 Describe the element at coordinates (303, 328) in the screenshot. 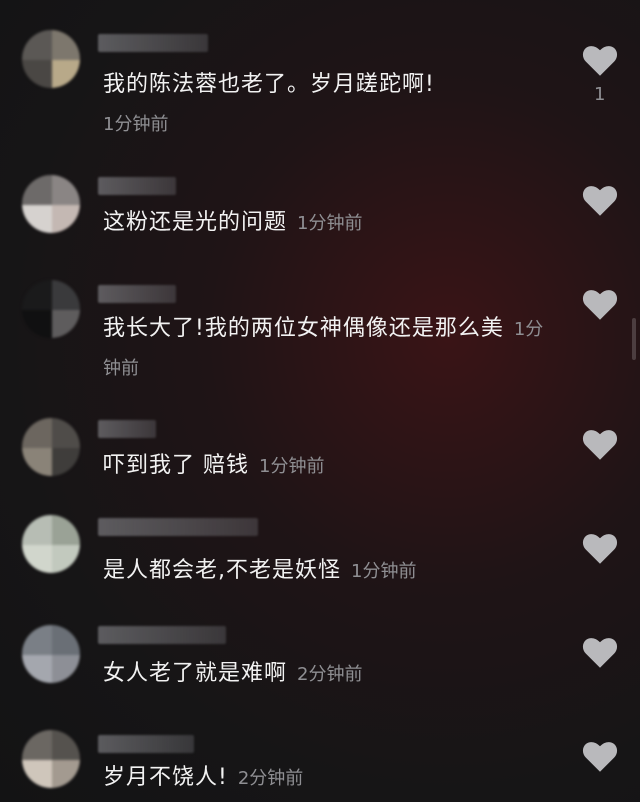

I see `comment-text-body: 我长大了!我的两位女神偶像还是那么美` at that location.